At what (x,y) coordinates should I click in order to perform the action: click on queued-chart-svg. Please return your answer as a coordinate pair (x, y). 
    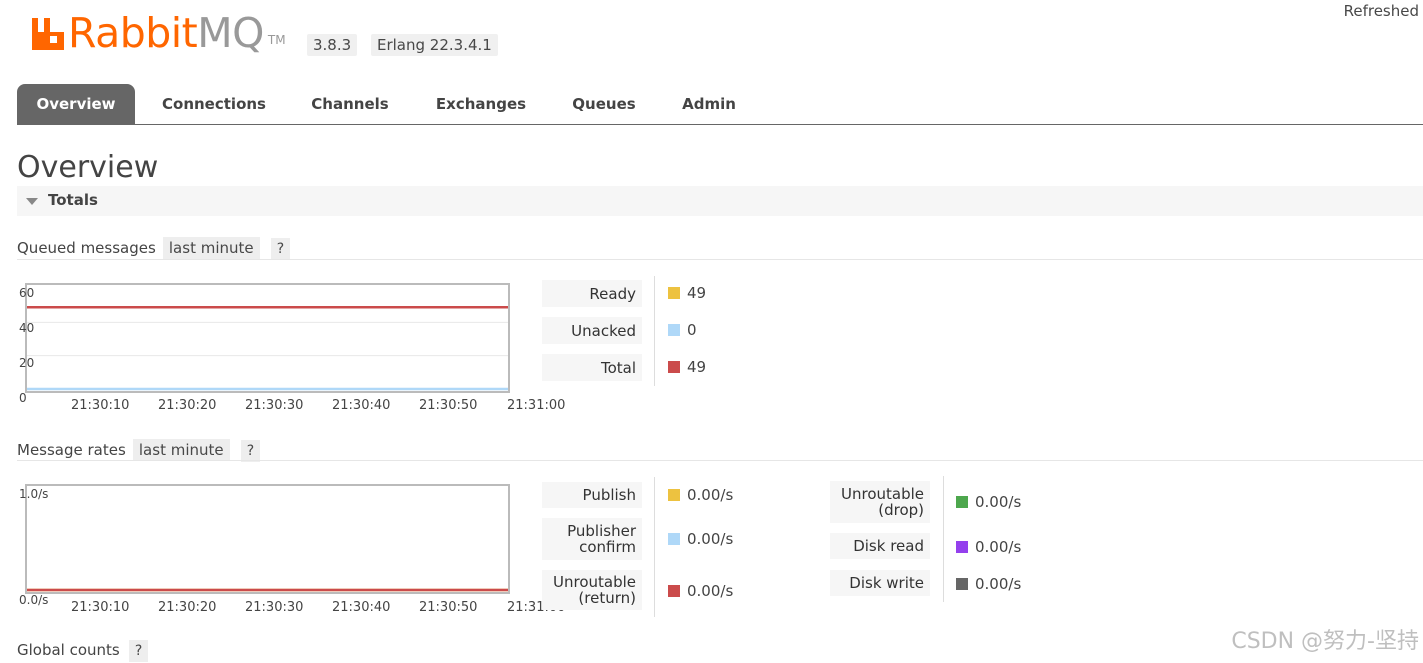
    Looking at the image, I should click on (267, 348).